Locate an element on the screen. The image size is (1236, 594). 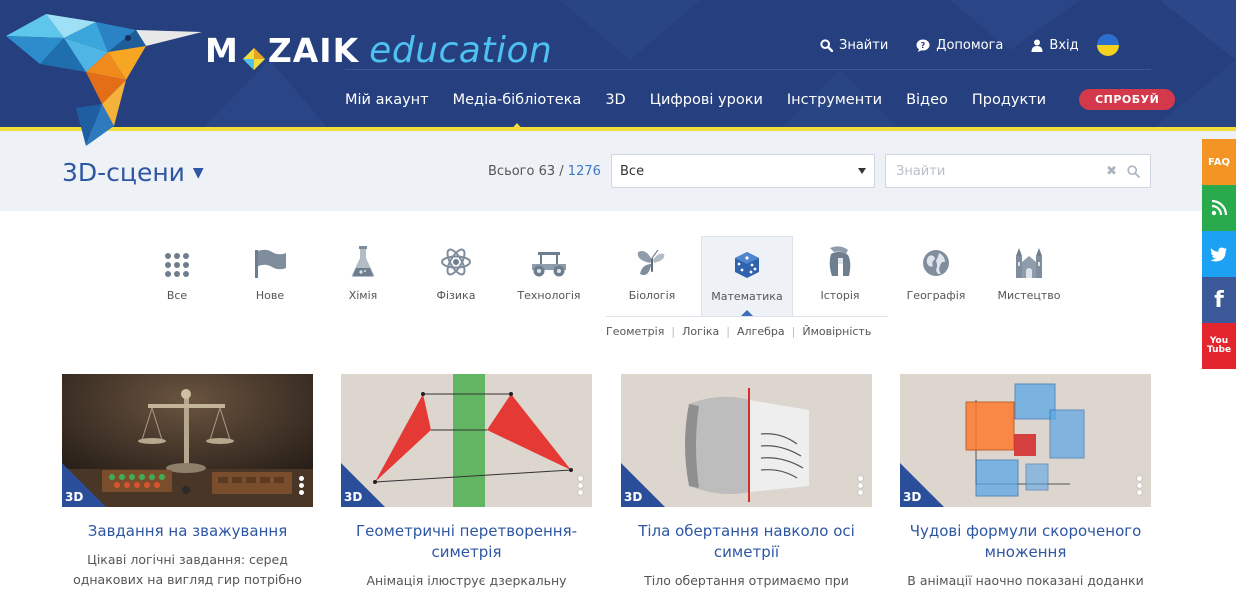
faq-button: FAQ is located at coordinates (1219, 162).